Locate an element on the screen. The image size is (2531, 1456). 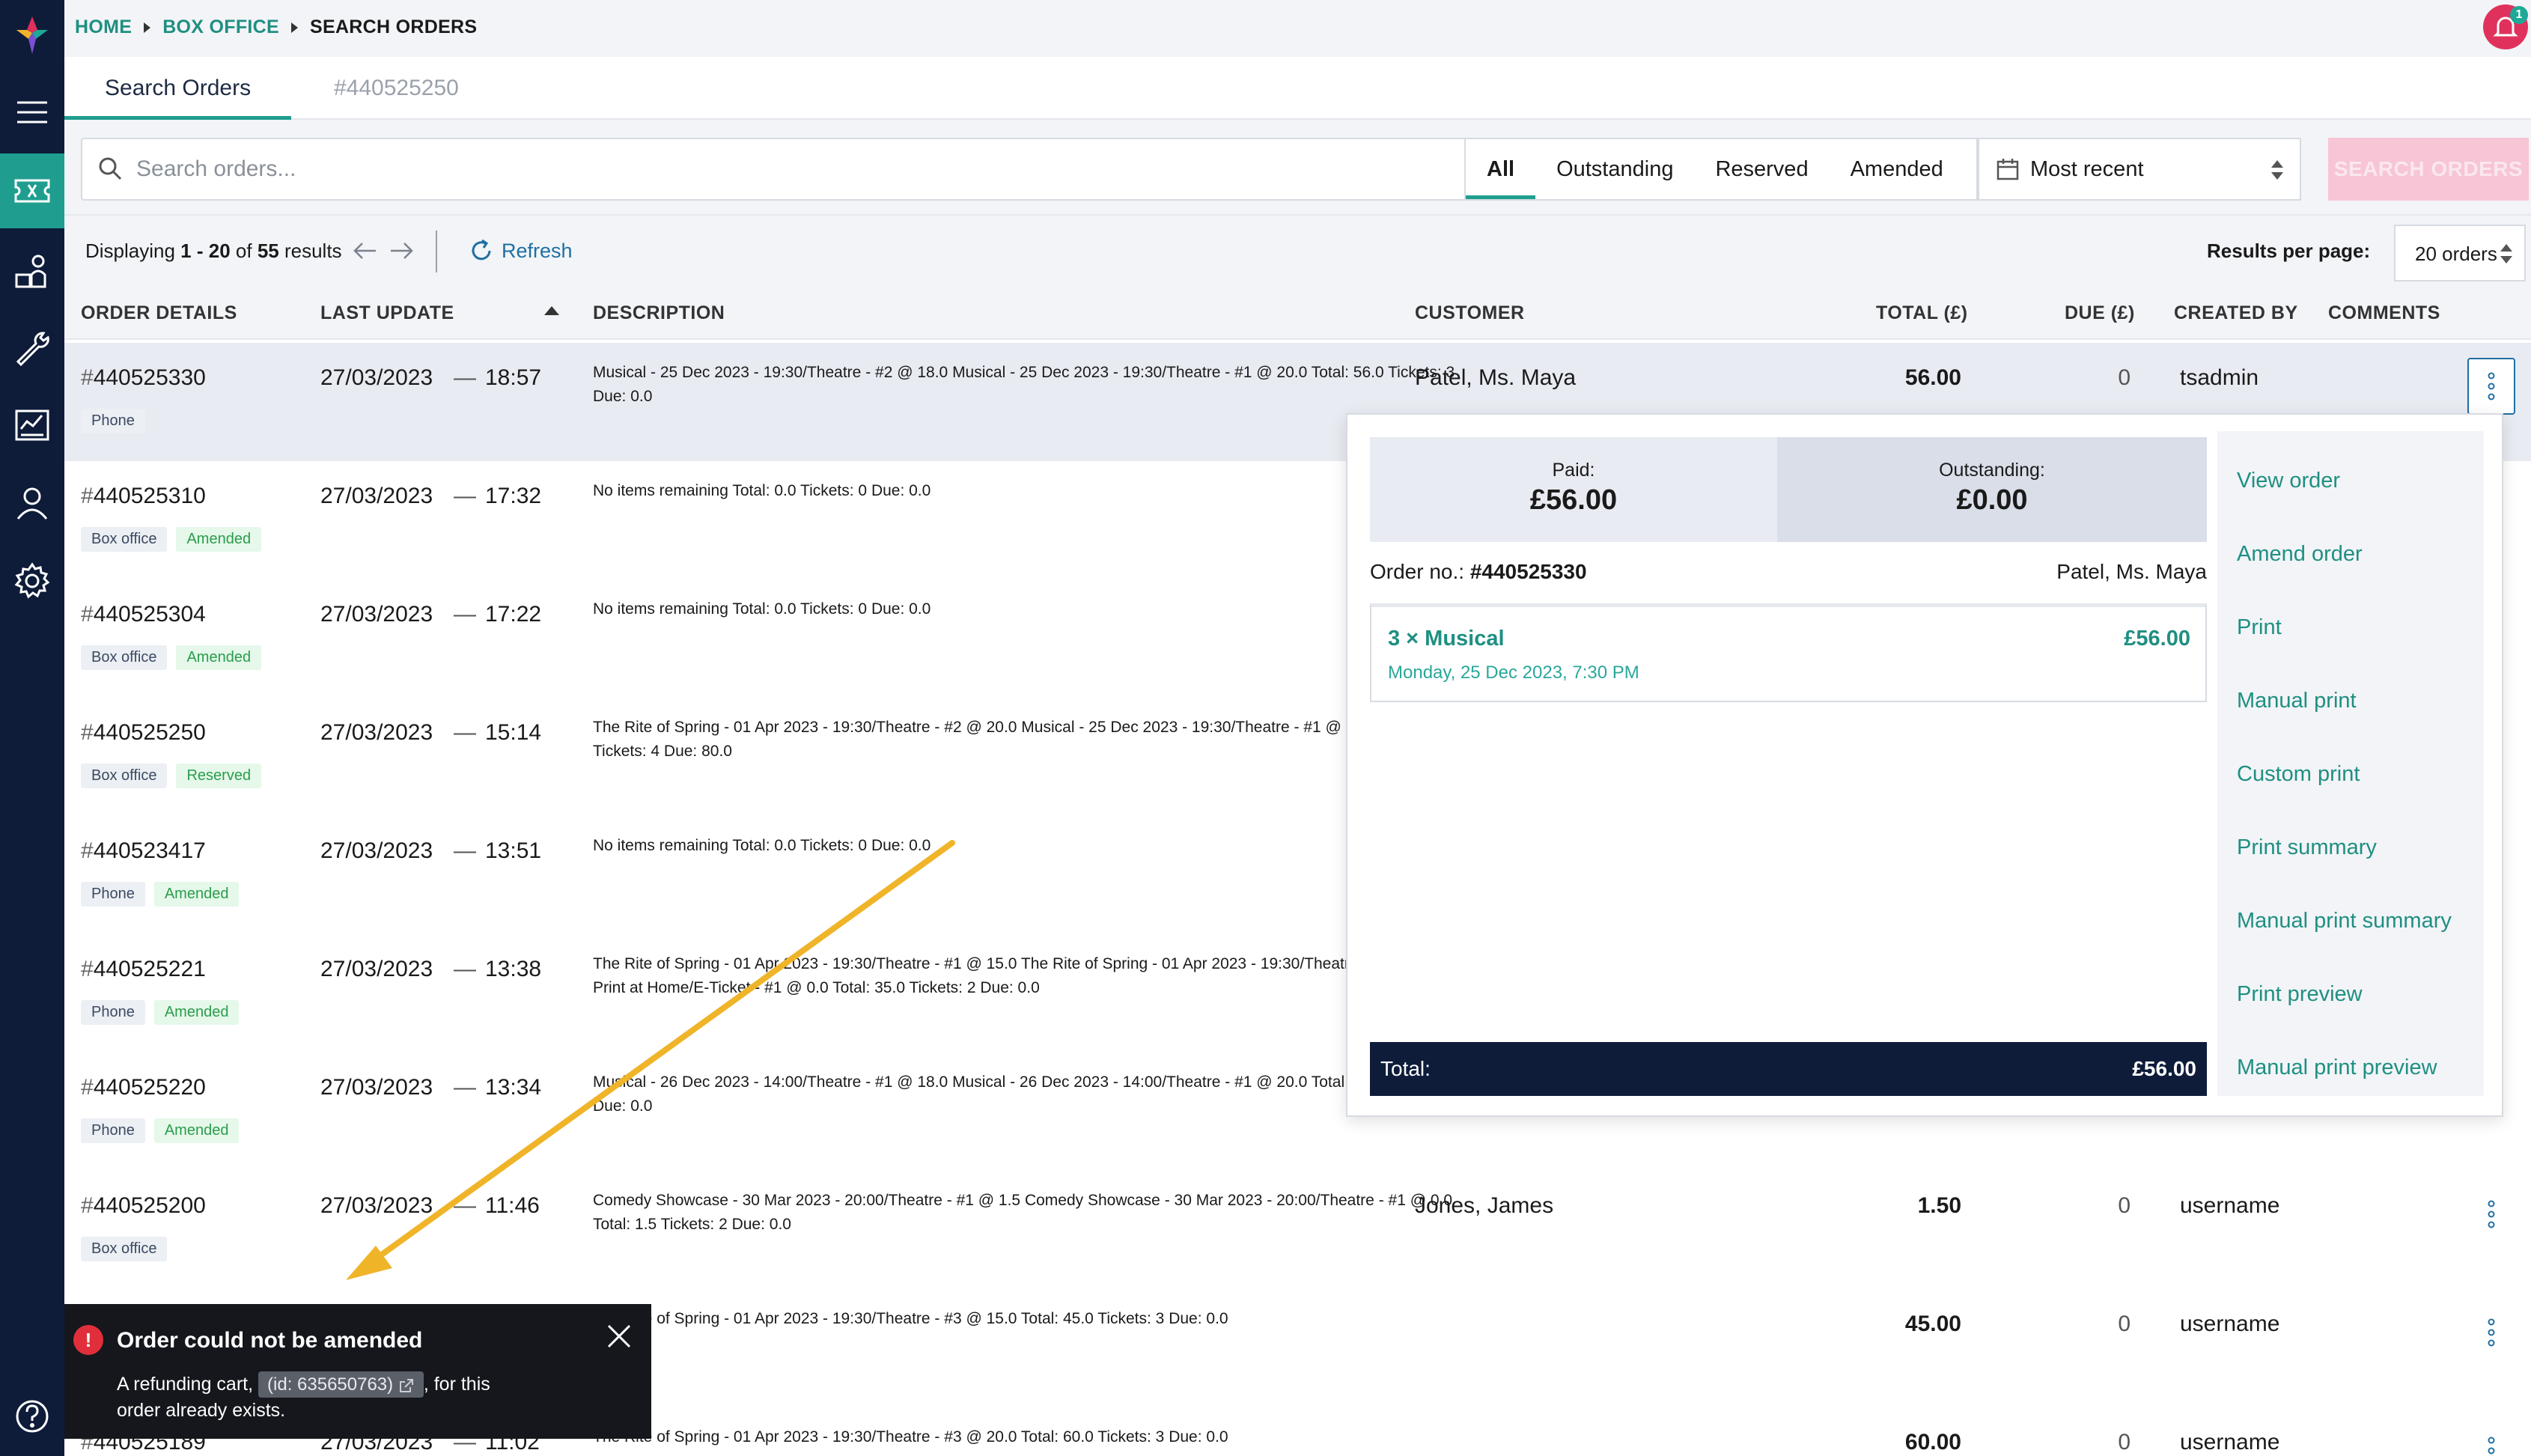
order-time: 13:38 is located at coordinates (513, 969).